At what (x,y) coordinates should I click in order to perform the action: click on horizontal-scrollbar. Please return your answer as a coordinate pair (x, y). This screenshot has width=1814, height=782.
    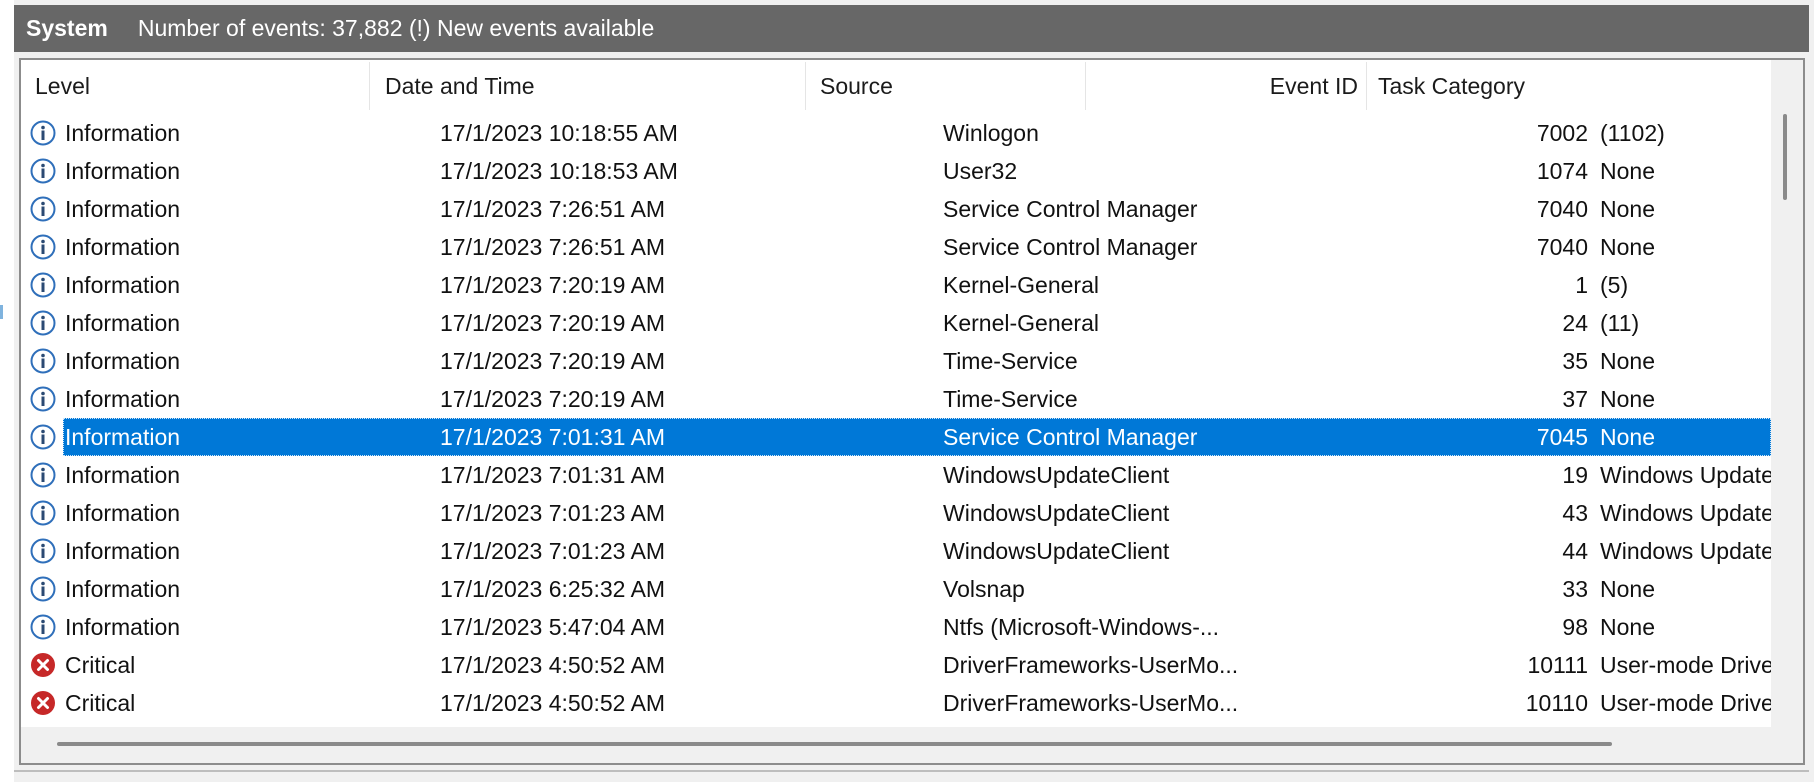
    Looking at the image, I should click on (912, 745).